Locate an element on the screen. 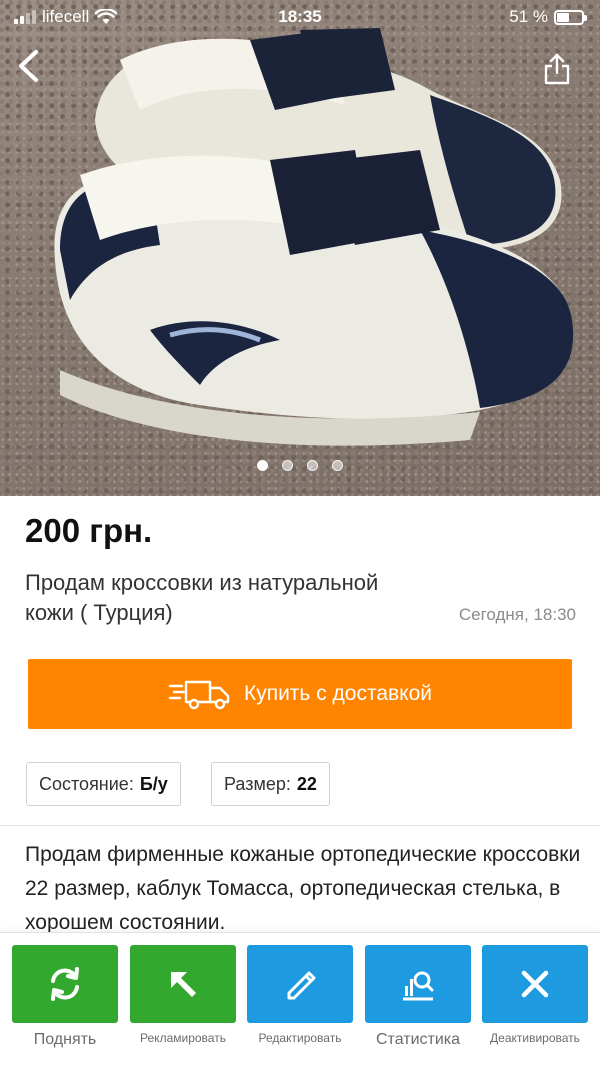 The width and height of the screenshot is (600, 1066). delivery-truck-icon is located at coordinates (199, 695).